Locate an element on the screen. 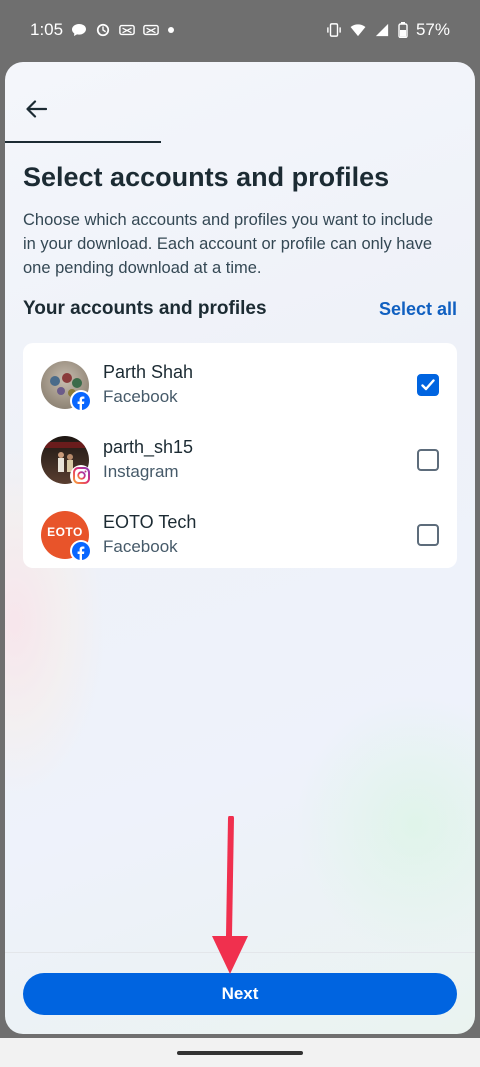  status-time: 1:05 is located at coordinates (47, 29).